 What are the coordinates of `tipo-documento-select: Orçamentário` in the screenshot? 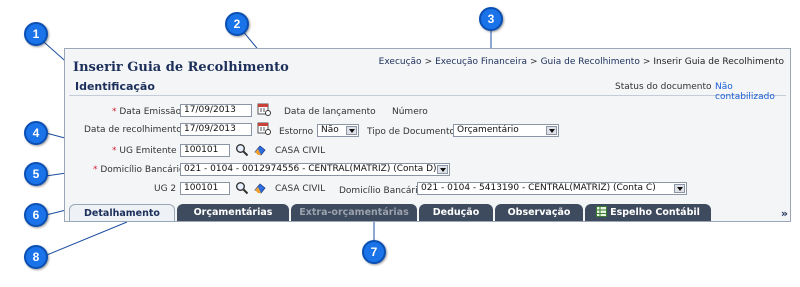 It's located at (506, 130).